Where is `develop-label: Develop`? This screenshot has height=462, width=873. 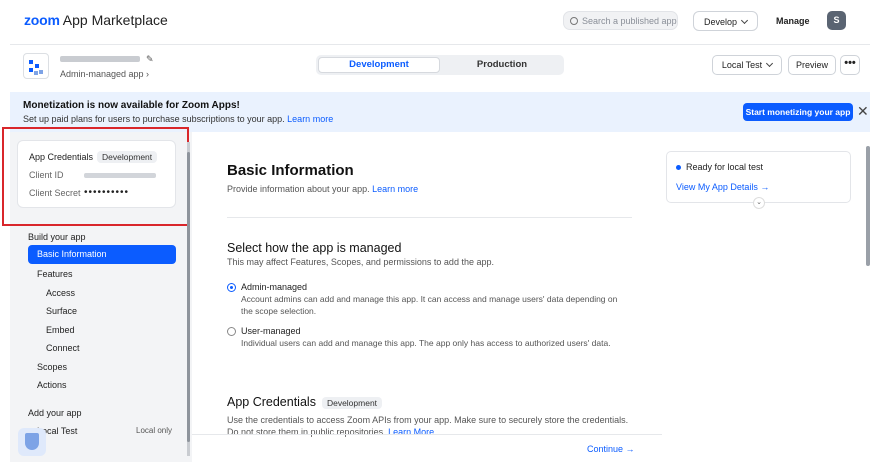
develop-label: Develop is located at coordinates (721, 22).